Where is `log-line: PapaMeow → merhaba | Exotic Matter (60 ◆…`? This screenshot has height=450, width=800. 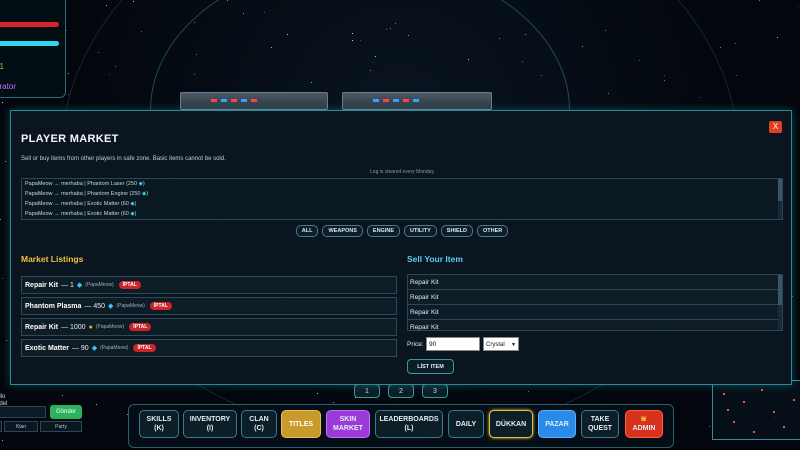
log-line: PapaMeow → merhaba | Exotic Matter (60 ◆… is located at coordinates (81, 214).